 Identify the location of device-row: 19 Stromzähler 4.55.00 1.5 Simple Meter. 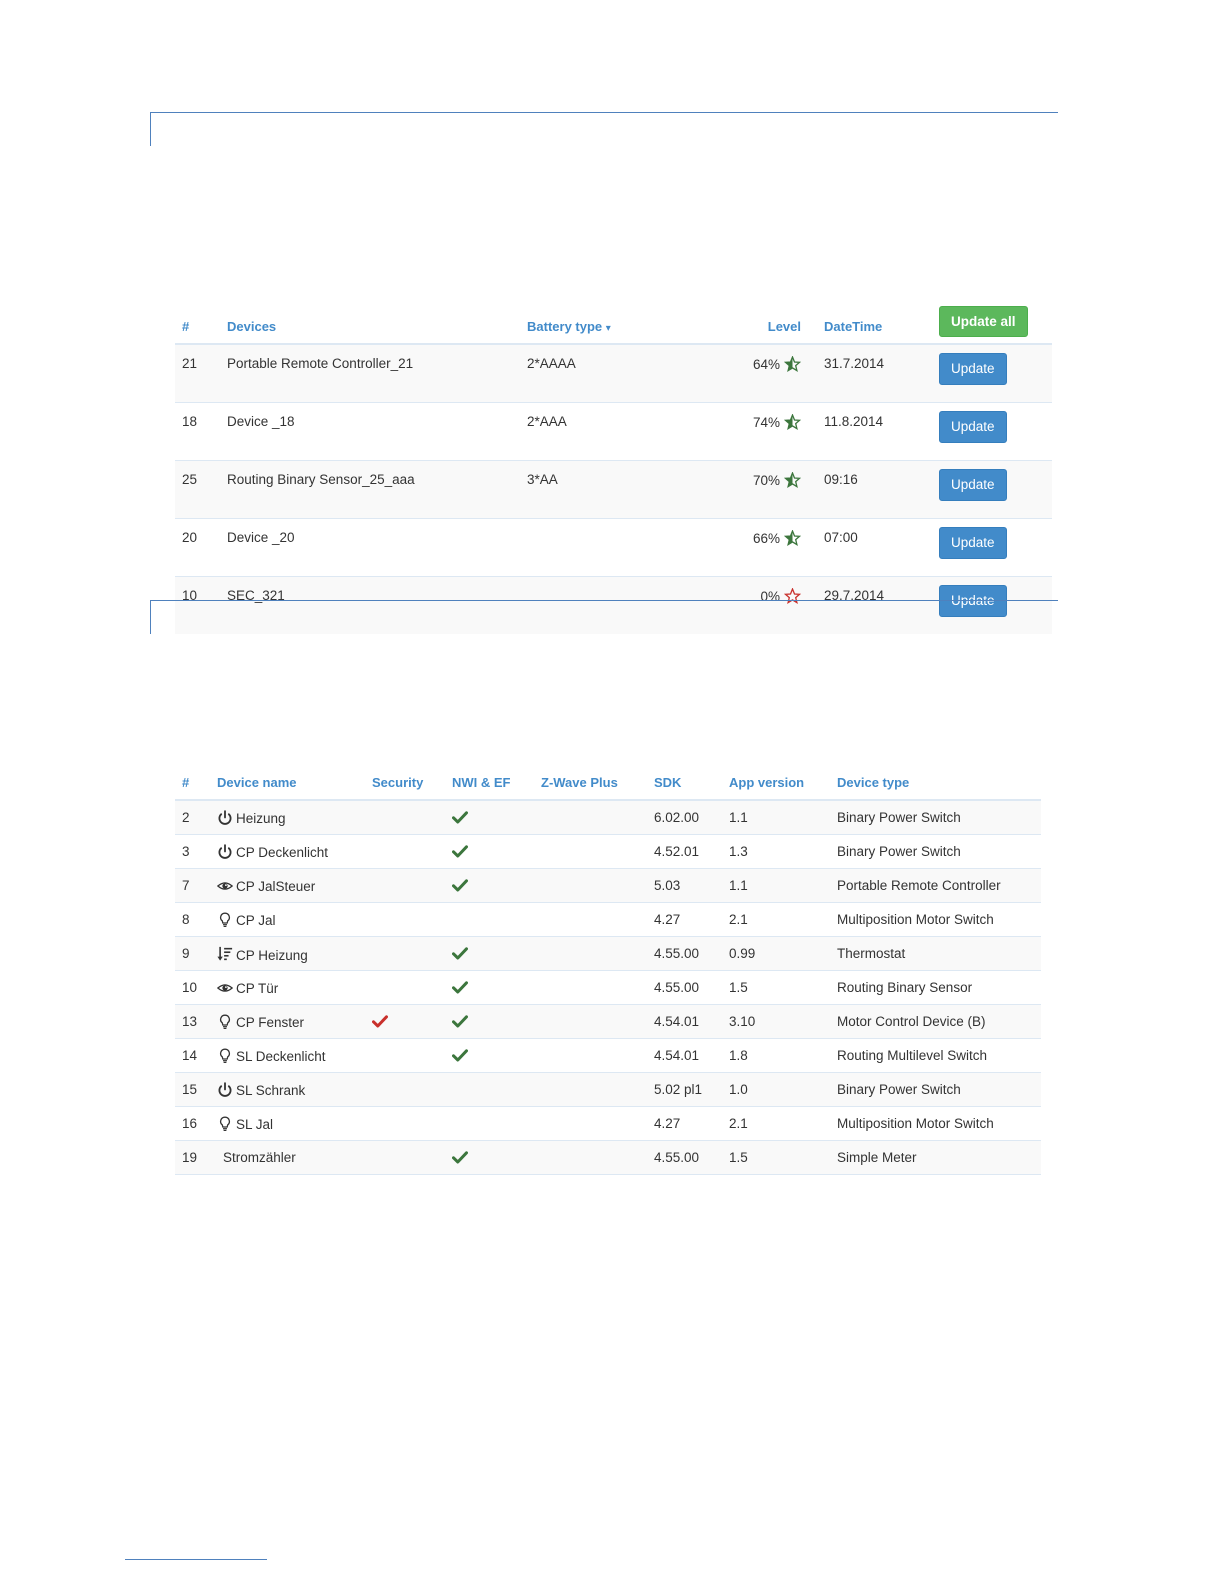
(608, 1157).